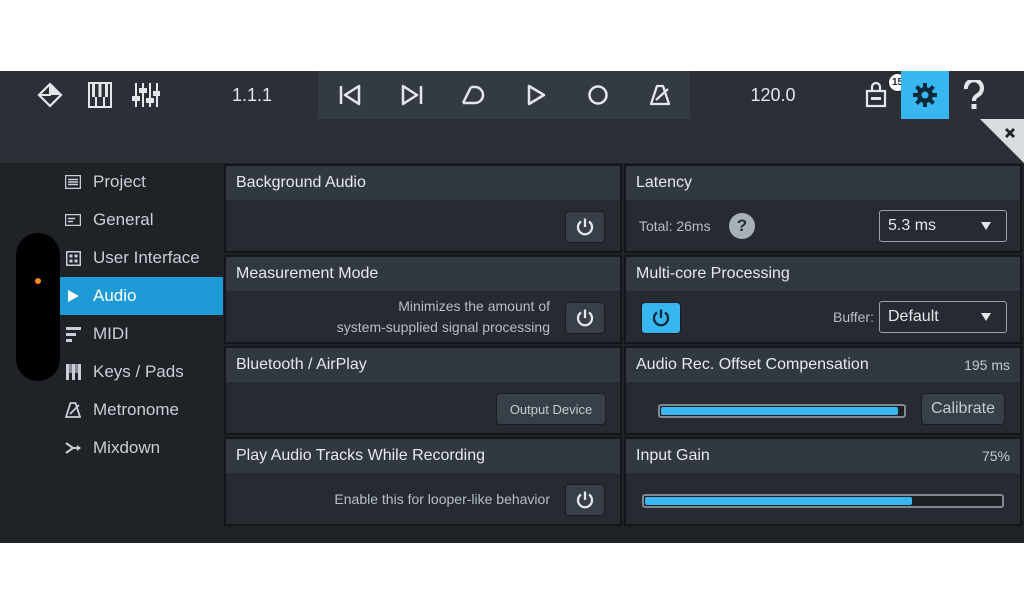 The height and width of the screenshot is (614, 1024). Describe the element at coordinates (963, 409) in the screenshot. I see `calibrate-button: Calibrate` at that location.